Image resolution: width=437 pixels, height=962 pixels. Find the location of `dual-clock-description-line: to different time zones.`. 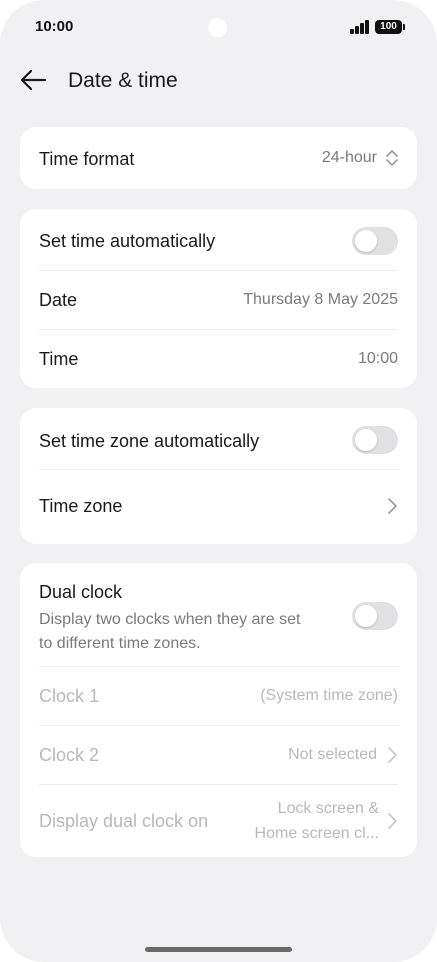

dual-clock-description-line: to different time zones. is located at coordinates (120, 643).